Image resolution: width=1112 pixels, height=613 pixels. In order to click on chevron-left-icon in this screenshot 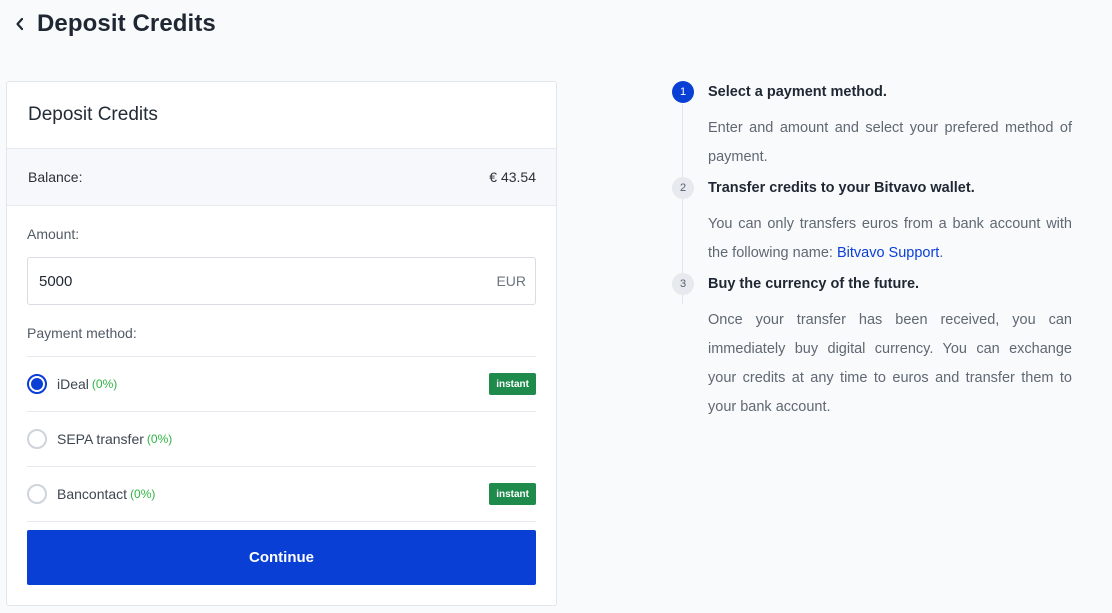, I will do `click(19, 24)`.